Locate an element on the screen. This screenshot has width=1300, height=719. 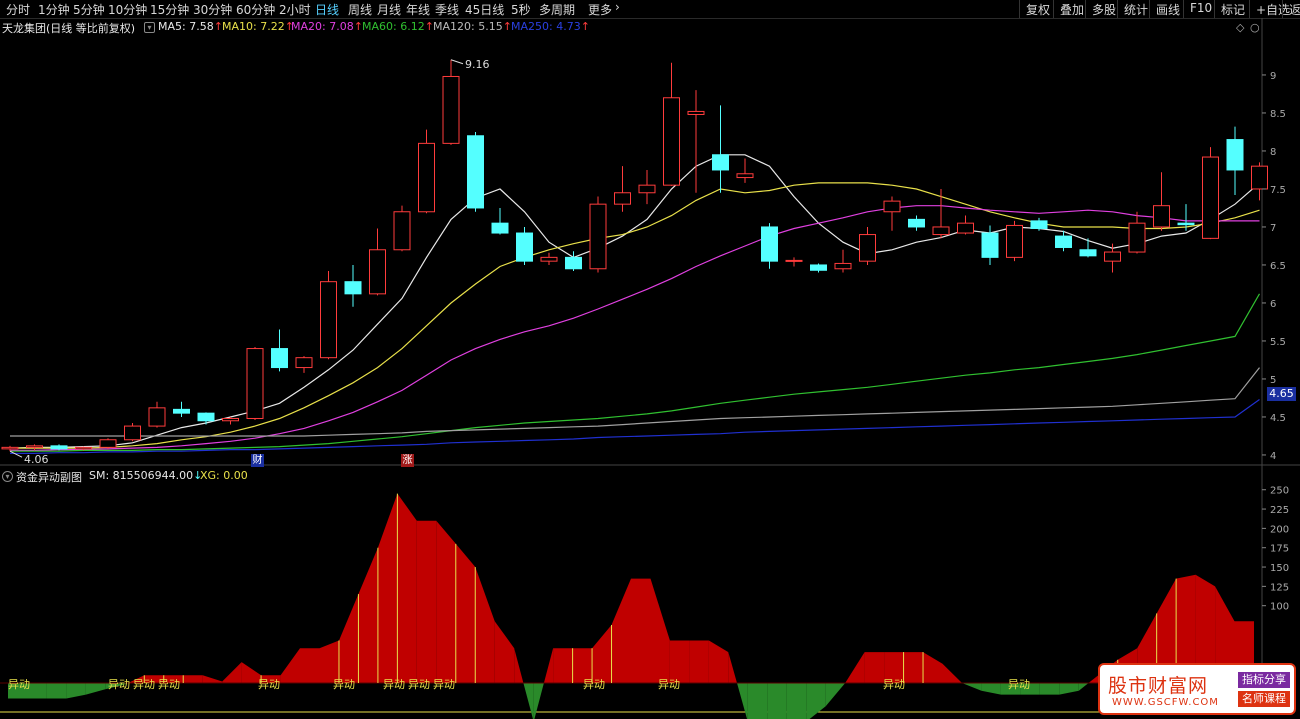
low-label: 4.06 is located at coordinates (36, 459).